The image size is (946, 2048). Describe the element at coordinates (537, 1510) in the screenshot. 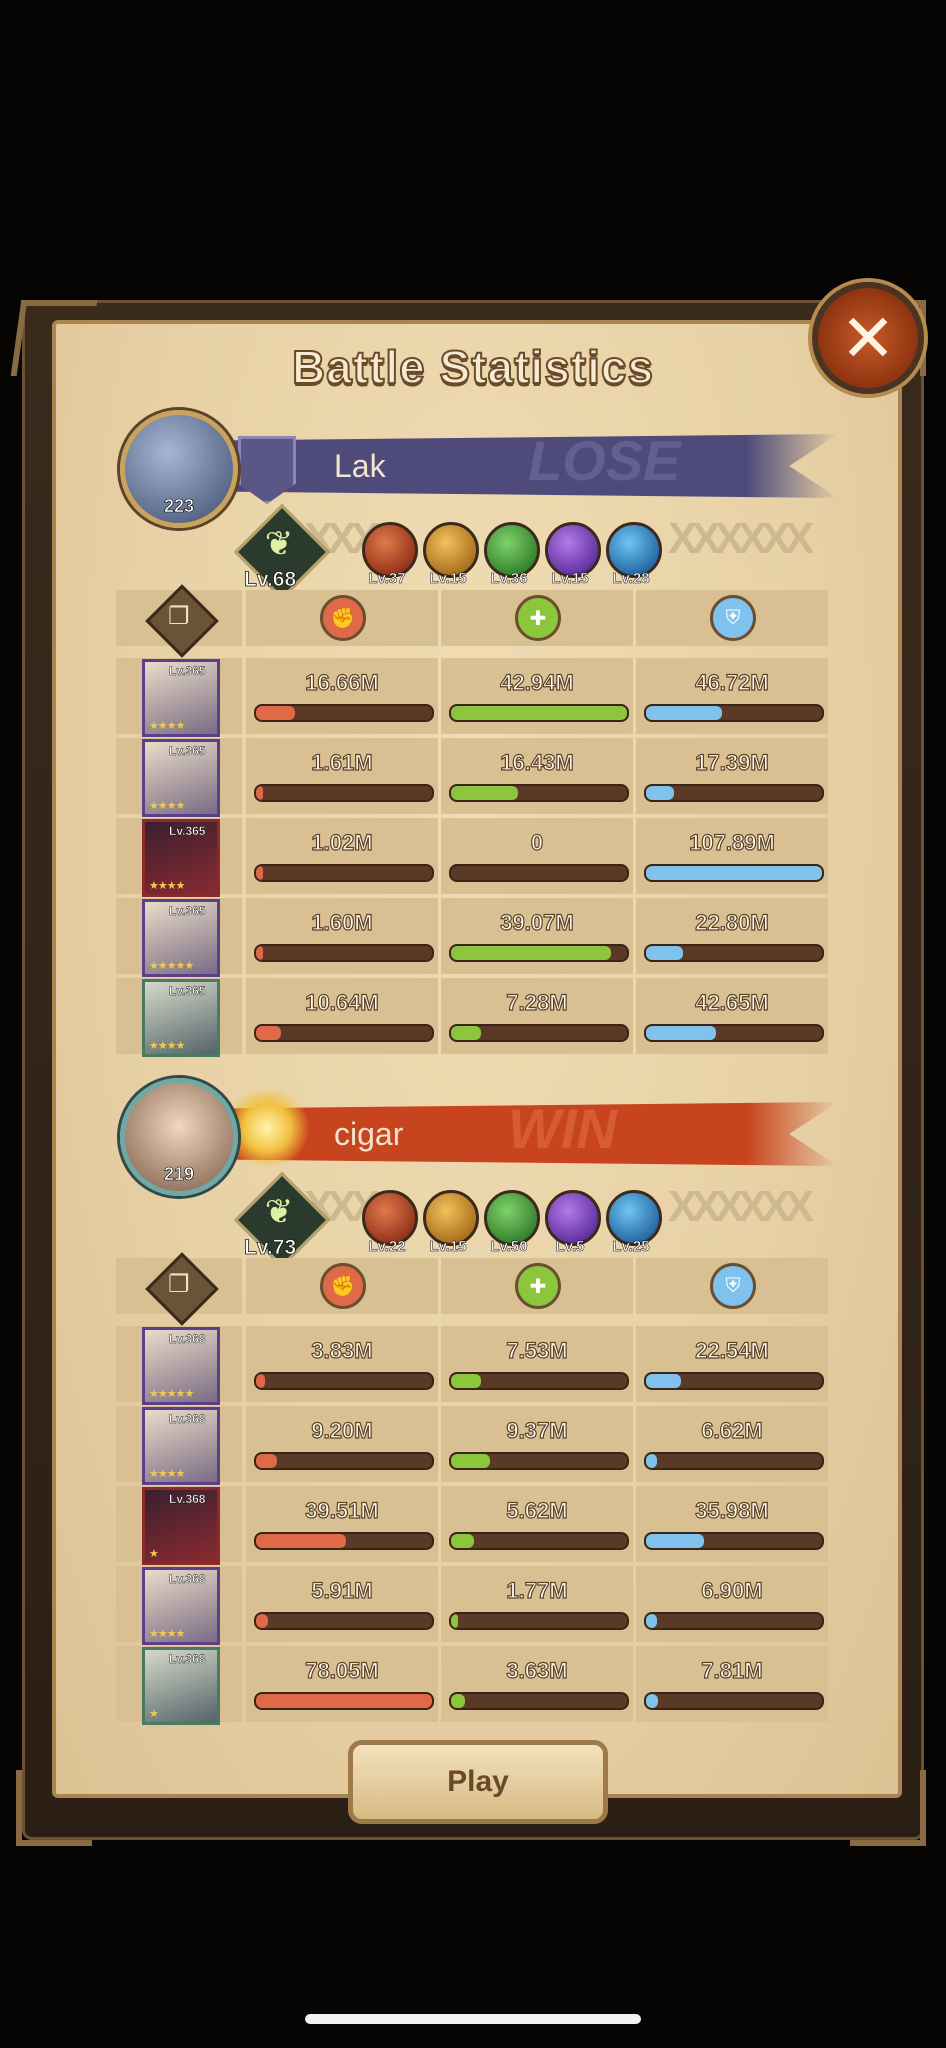

I see `heal-value: 5.62M` at that location.